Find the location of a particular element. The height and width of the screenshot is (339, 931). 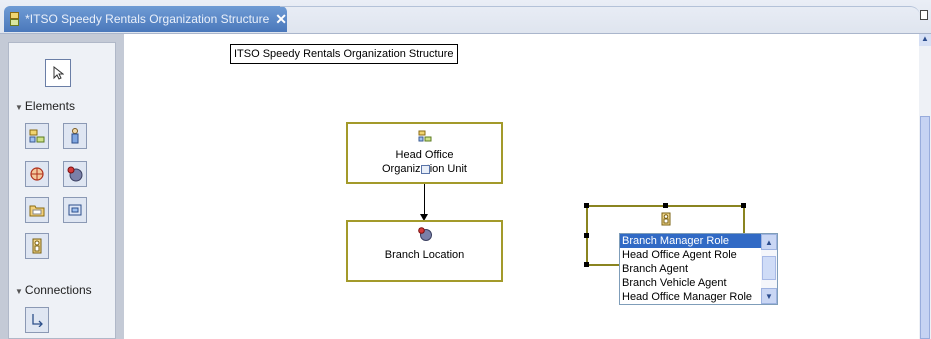

organization-diagram-icon is located at coordinates (15, 19).